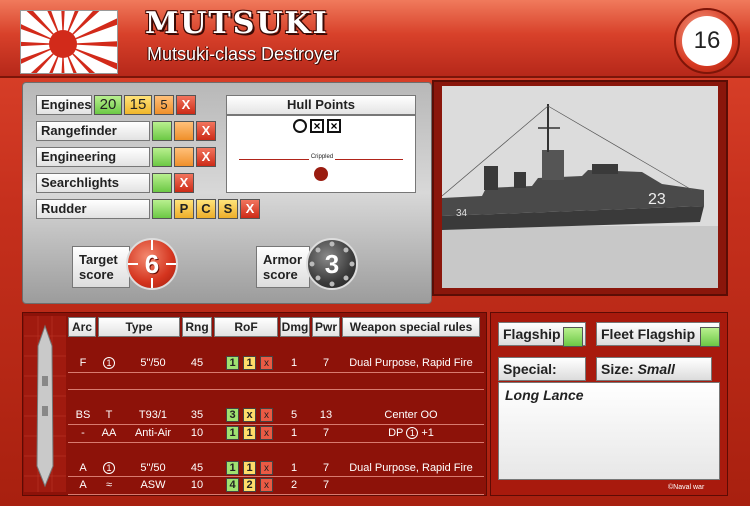  What do you see at coordinates (411, 415) in the screenshot?
I see `weapon-special-rules: Center OO` at bounding box center [411, 415].